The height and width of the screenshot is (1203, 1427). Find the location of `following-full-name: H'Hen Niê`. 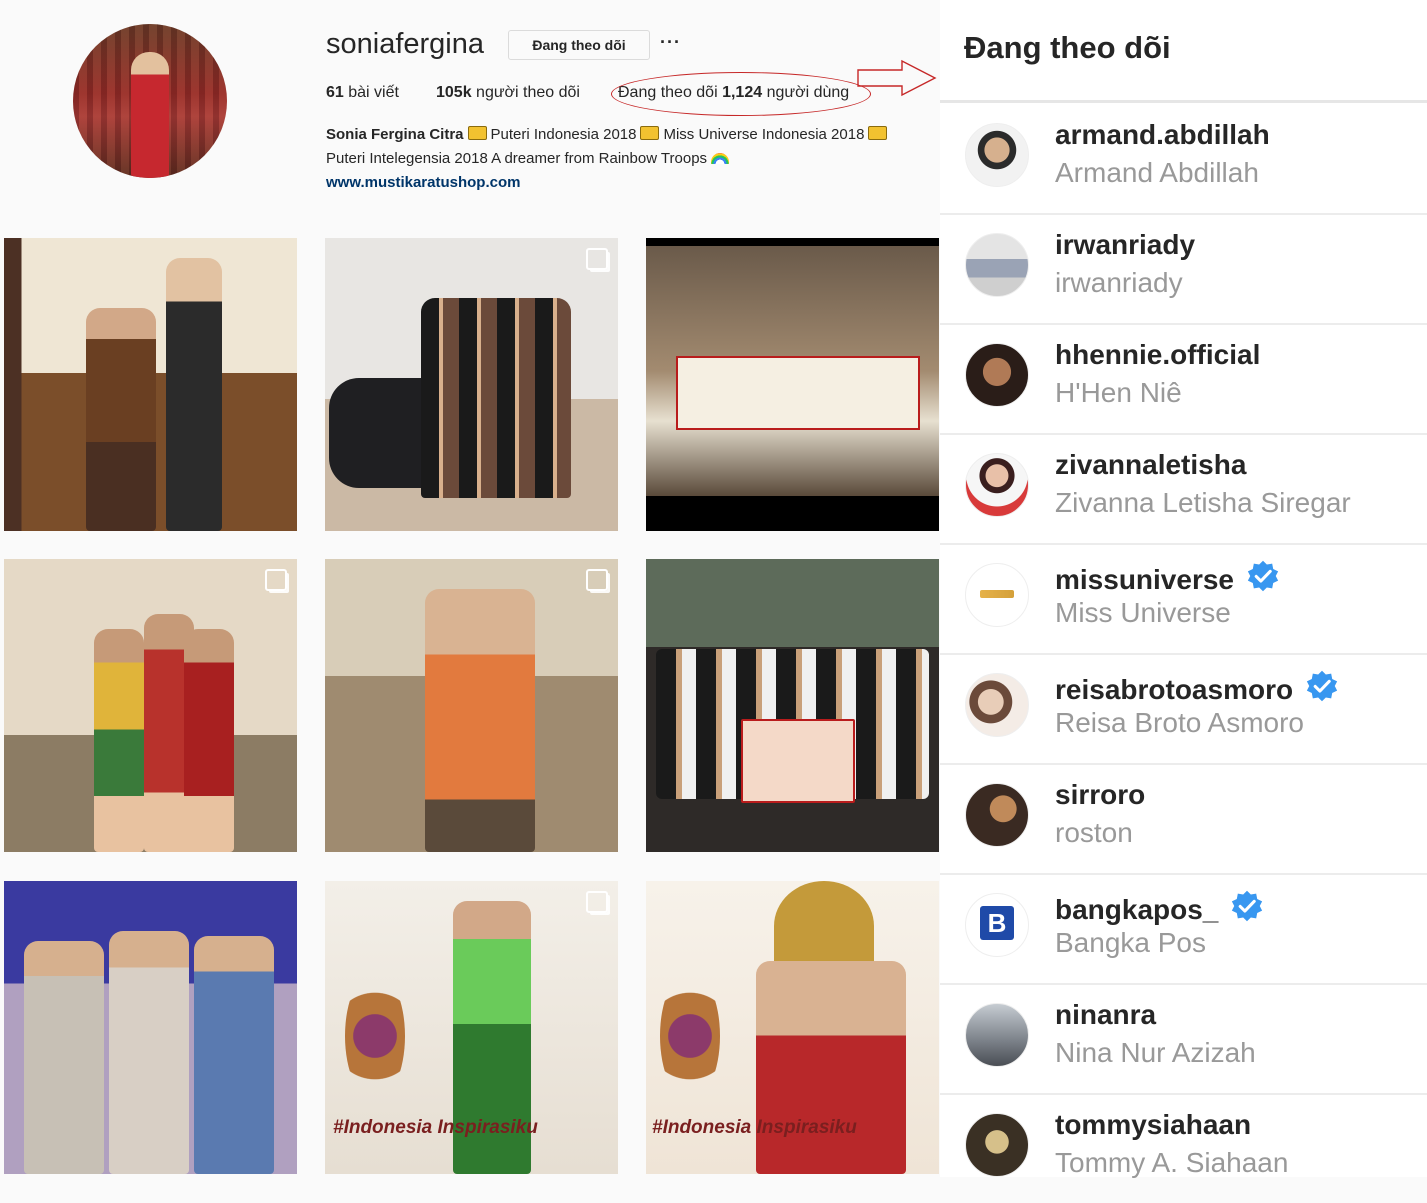

following-full-name: H'Hen Niê is located at coordinates (1118, 392).